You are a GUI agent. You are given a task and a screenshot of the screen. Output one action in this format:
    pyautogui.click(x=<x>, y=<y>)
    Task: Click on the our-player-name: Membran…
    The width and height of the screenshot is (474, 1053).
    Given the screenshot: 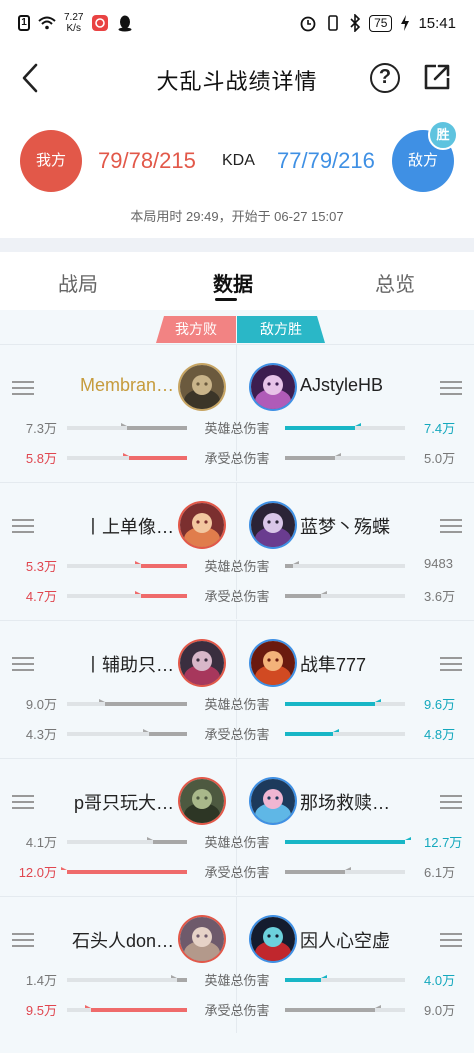 What is the action you would take?
    pyautogui.click(x=127, y=385)
    